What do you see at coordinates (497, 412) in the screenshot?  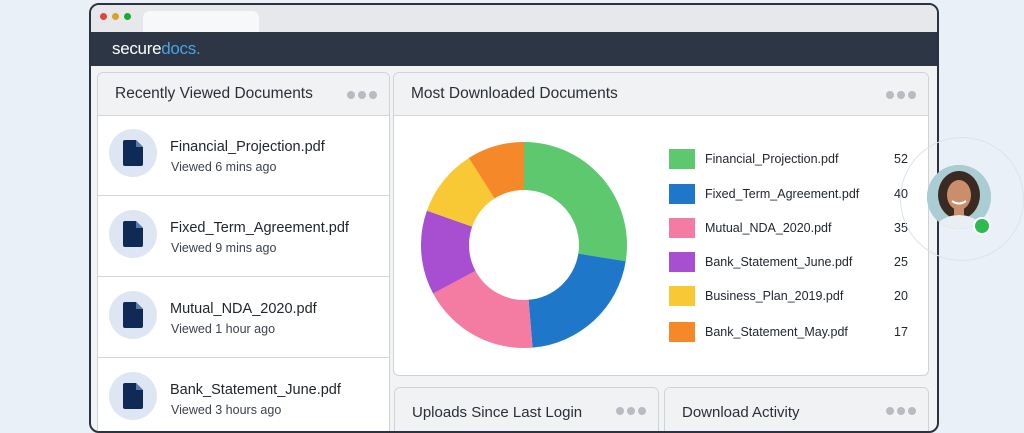 I see `uploads-title: Uploads Since Last Login` at bounding box center [497, 412].